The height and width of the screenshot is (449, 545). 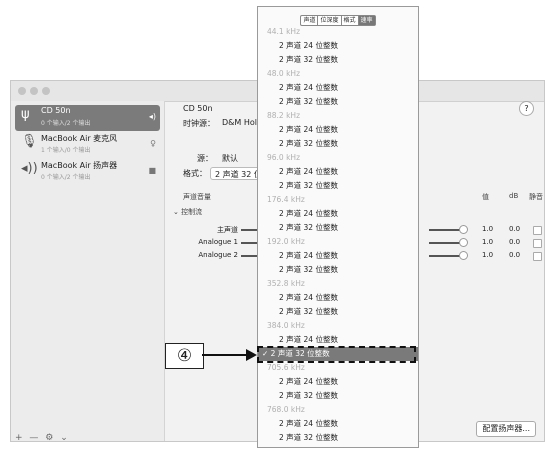 I want to click on chat-icon: ■, so click(x=152, y=170).